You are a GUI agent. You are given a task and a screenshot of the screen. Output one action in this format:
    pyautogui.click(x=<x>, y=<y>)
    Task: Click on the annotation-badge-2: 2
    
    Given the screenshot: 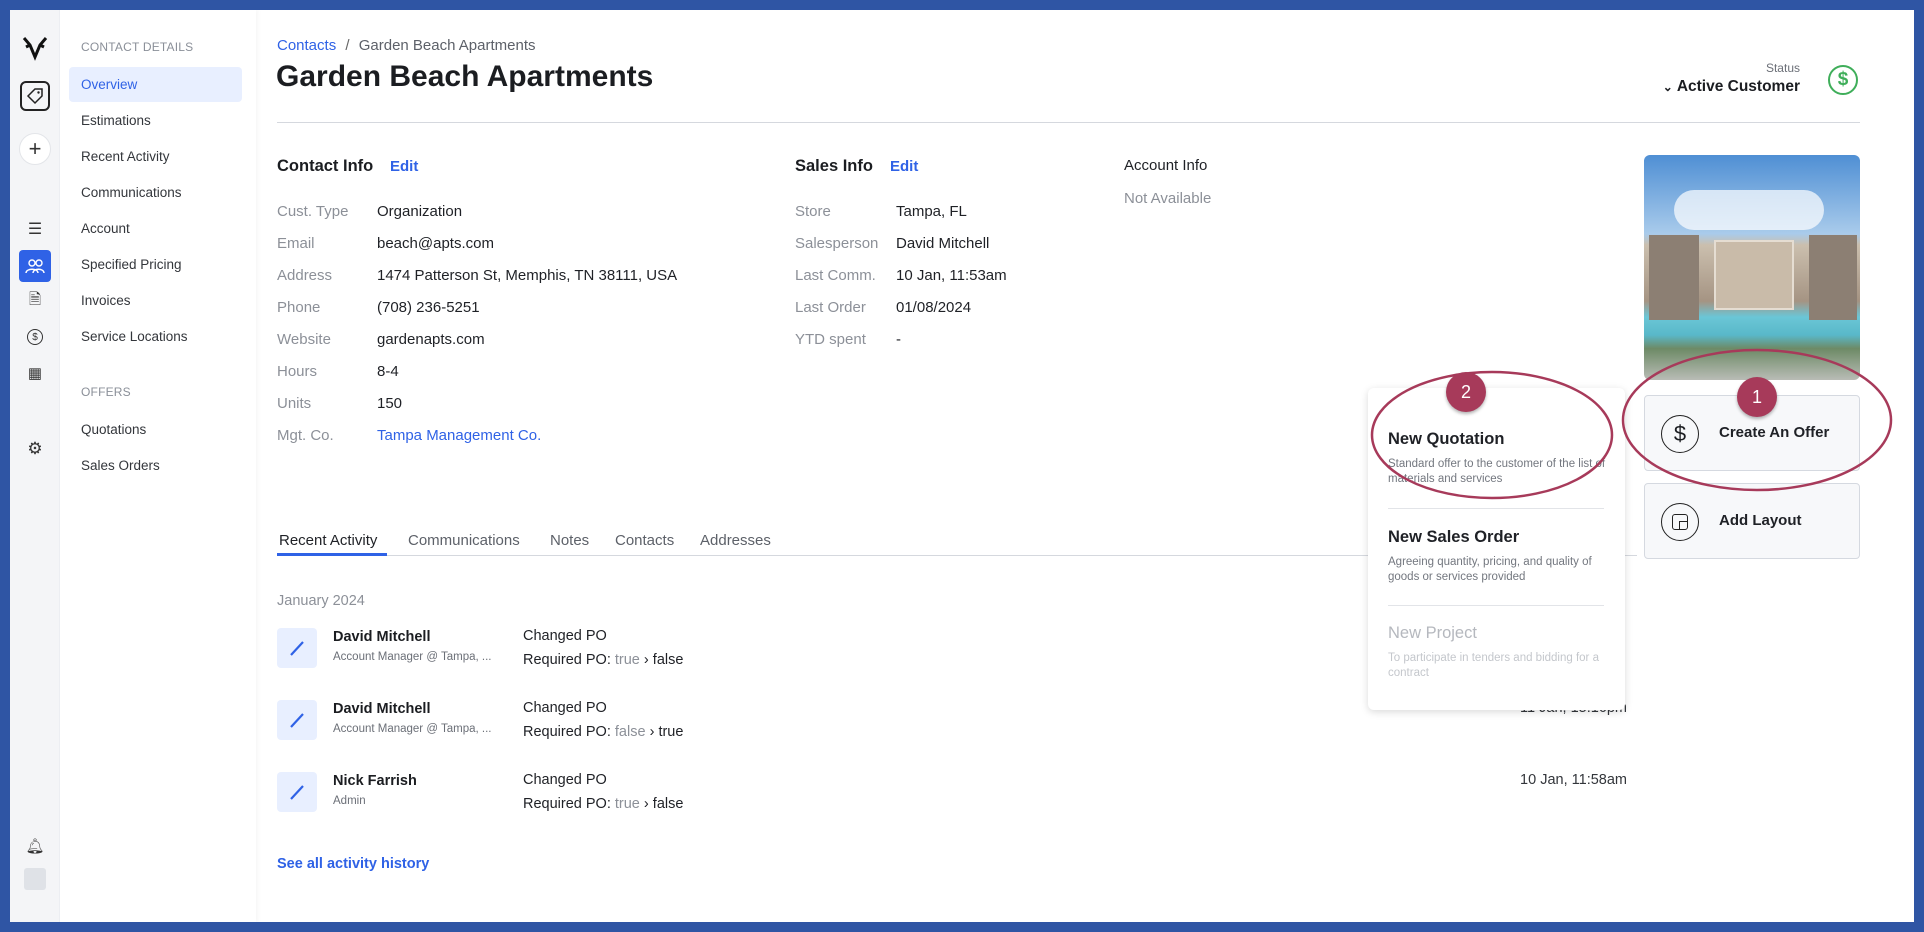 What is the action you would take?
    pyautogui.click(x=1466, y=392)
    